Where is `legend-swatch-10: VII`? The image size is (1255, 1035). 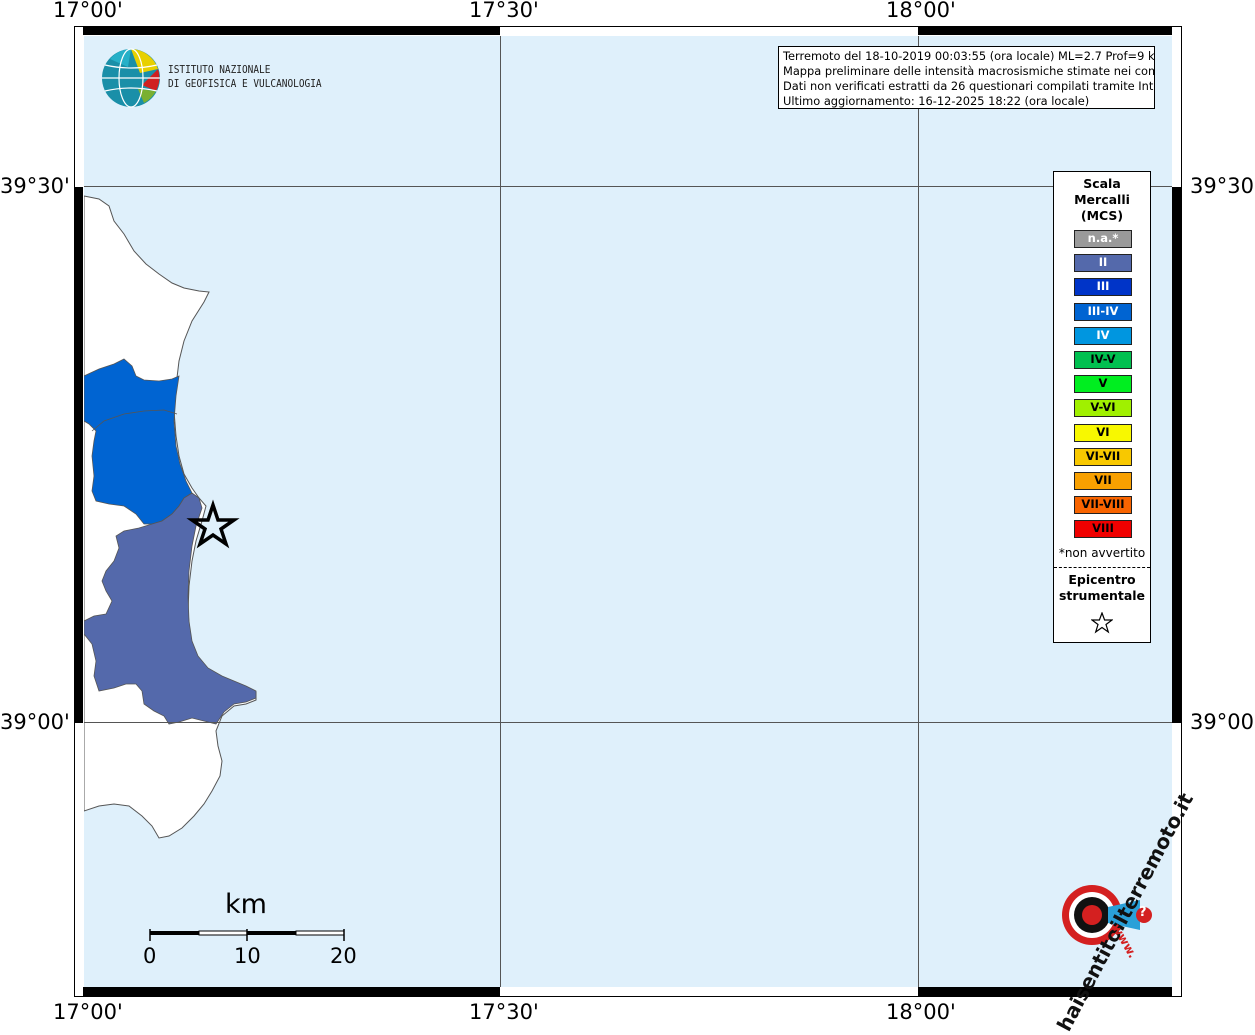
legend-swatch-10: VII is located at coordinates (1103, 481).